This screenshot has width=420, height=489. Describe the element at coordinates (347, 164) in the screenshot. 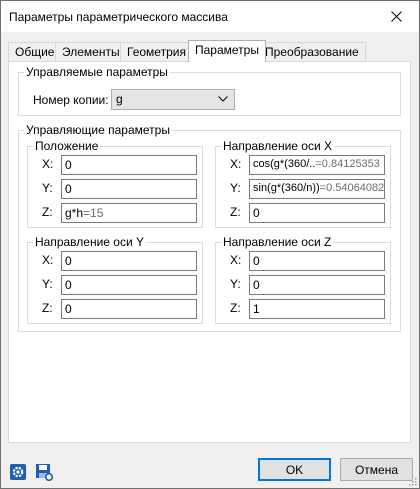

I see `axis-x-x-result: =0.84125353` at that location.